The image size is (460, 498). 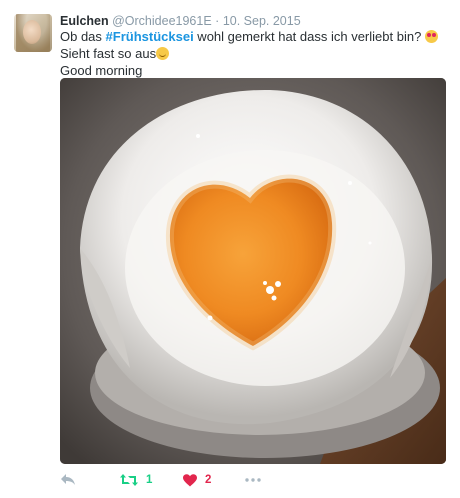 I want to click on tweet-header: Eulchen @Orchidee1961E · 10. Sep. 2015, so click(x=180, y=21).